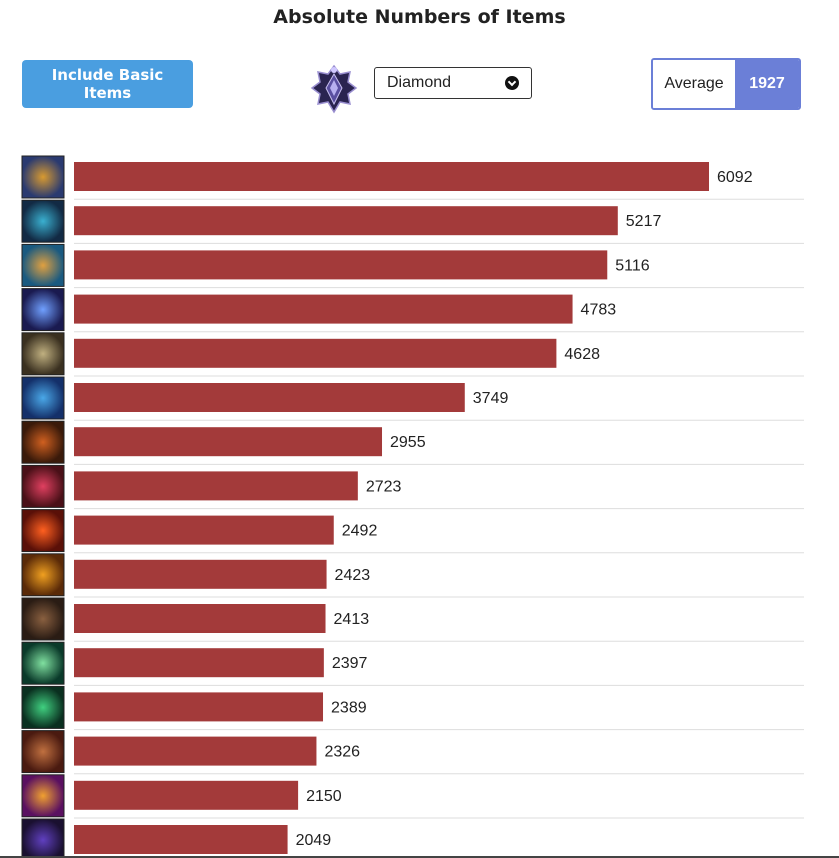 The image size is (839, 858). What do you see at coordinates (324, 796) in the screenshot?
I see `bar-value-label: 2150` at bounding box center [324, 796].